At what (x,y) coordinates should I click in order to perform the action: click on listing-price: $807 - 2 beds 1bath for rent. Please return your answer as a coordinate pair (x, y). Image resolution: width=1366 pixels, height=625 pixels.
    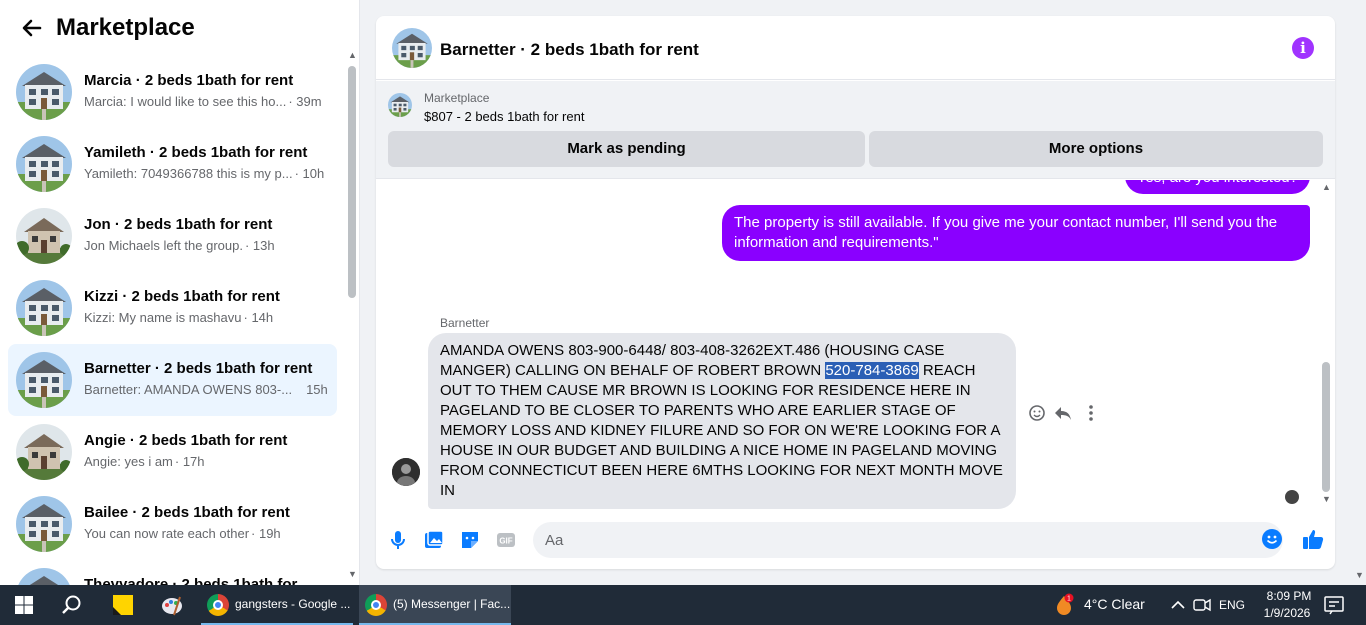
    Looking at the image, I should click on (504, 116).